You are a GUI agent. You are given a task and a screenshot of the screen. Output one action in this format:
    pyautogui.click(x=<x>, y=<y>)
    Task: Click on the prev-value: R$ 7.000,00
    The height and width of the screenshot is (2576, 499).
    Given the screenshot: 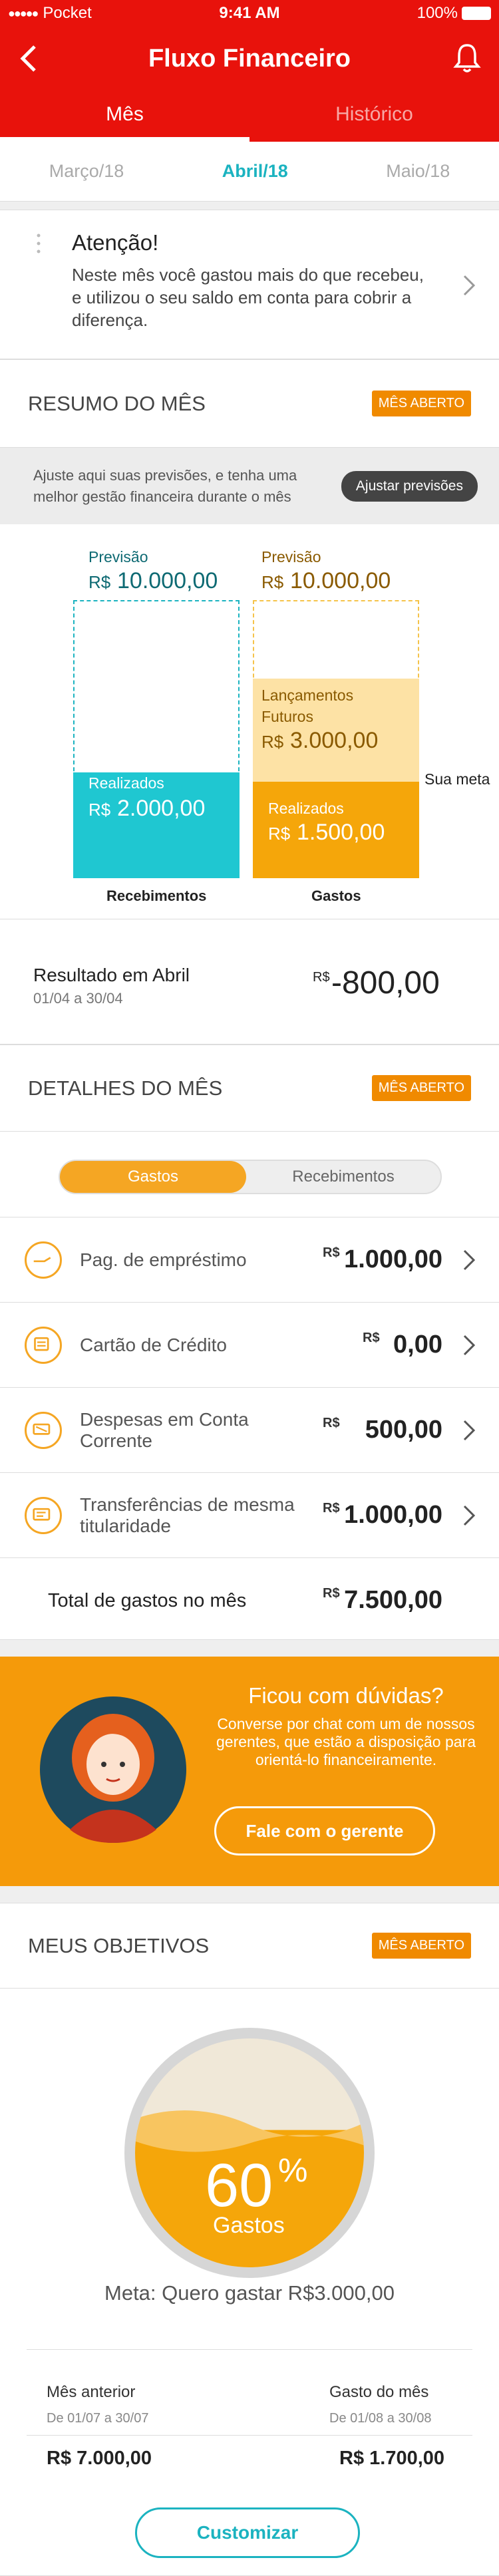 What is the action you would take?
    pyautogui.click(x=99, y=2458)
    